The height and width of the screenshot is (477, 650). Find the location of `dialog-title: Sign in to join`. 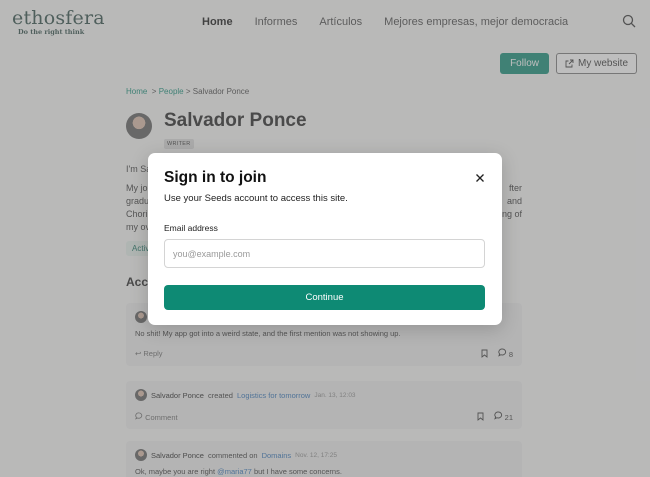

dialog-title: Sign in to join is located at coordinates (215, 177).